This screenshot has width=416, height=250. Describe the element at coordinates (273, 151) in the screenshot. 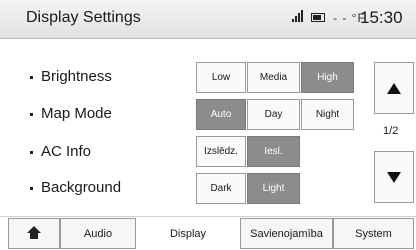

I see `ac-info-on-button: Iesl.` at that location.